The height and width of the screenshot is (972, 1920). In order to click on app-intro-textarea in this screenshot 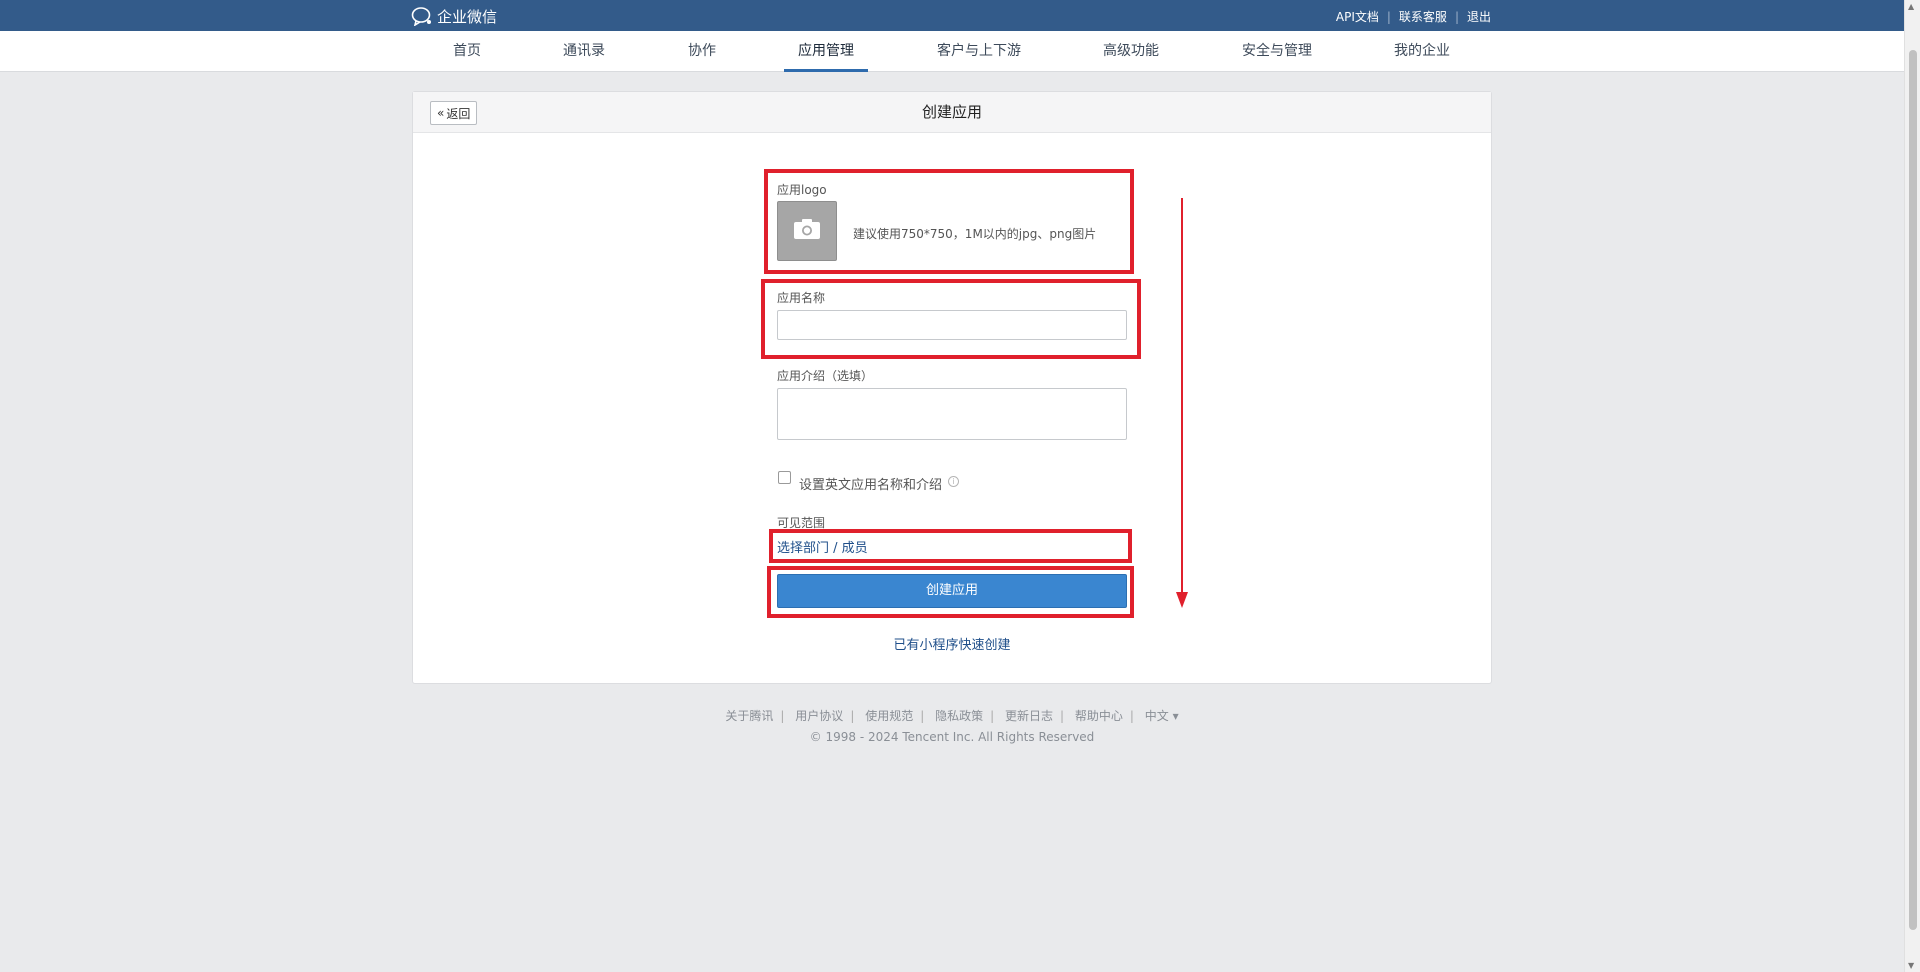, I will do `click(952, 414)`.